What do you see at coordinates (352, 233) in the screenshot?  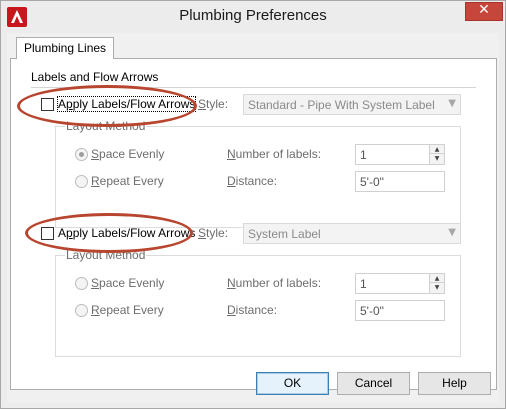 I see `style-dropdown-2: System Label ▼` at bounding box center [352, 233].